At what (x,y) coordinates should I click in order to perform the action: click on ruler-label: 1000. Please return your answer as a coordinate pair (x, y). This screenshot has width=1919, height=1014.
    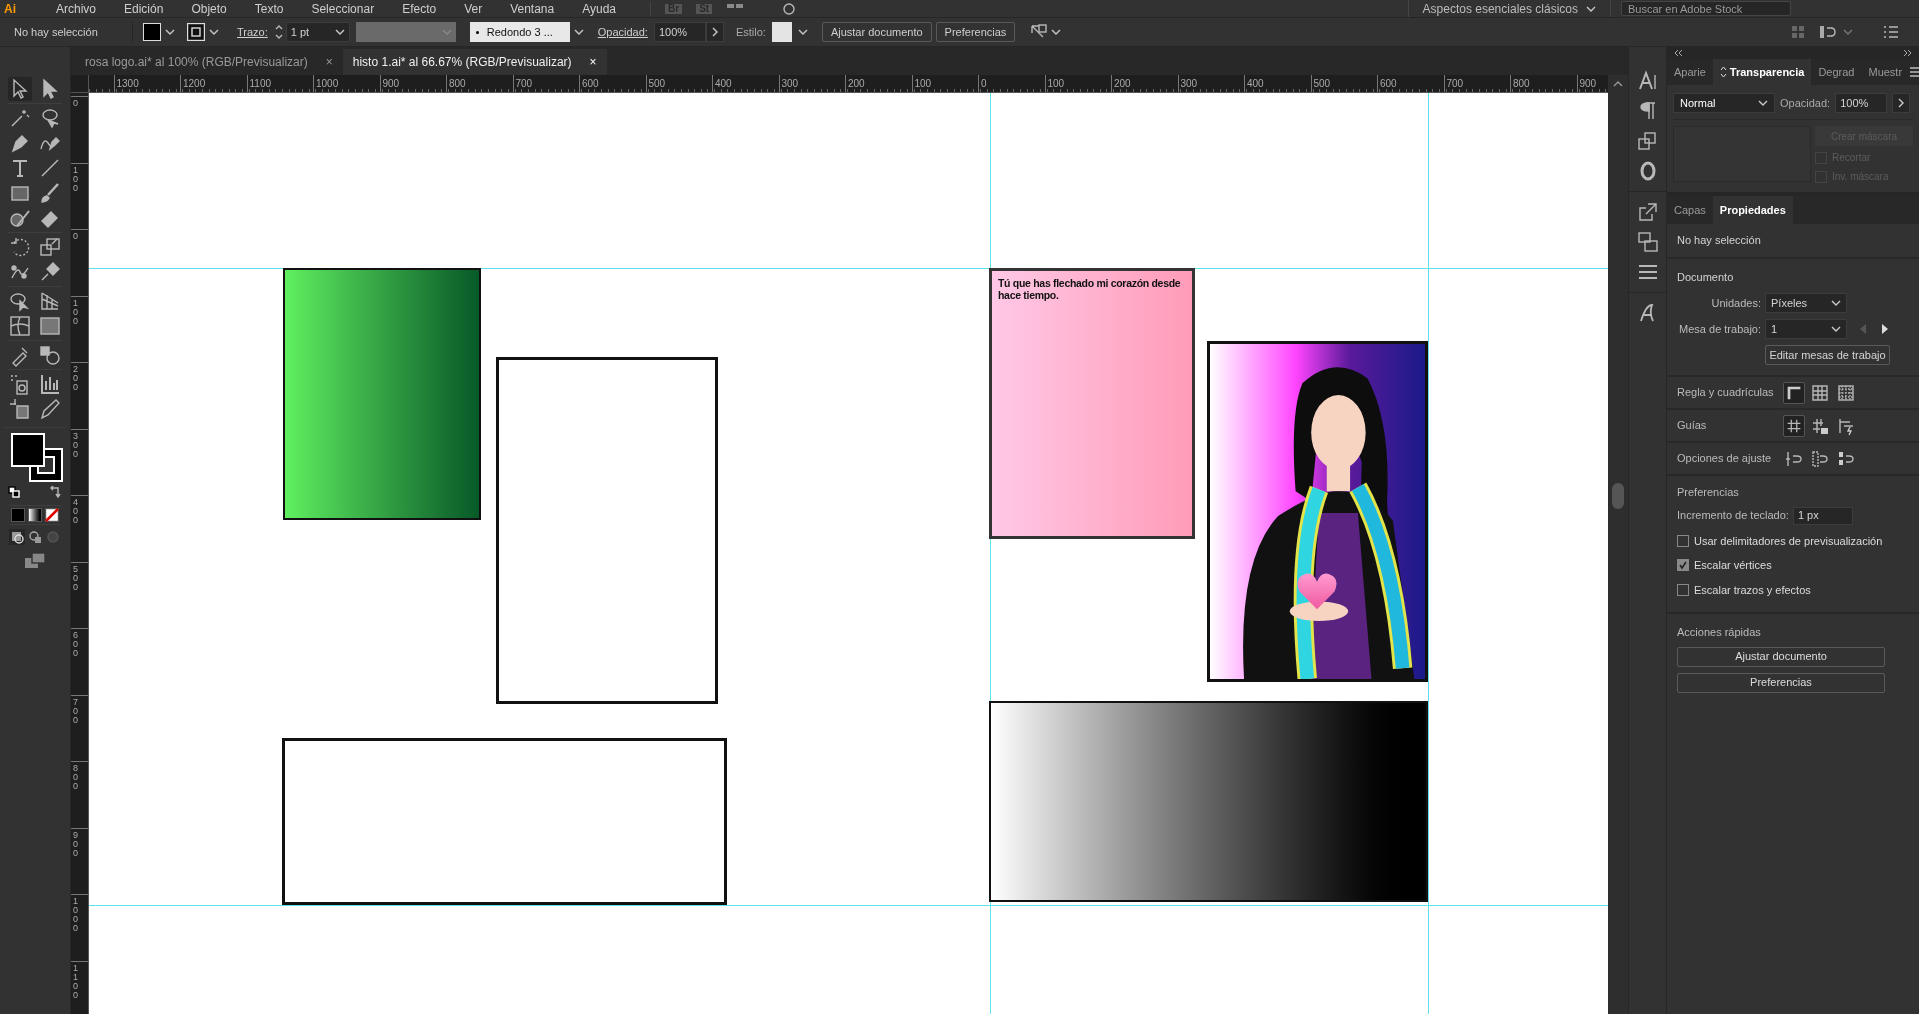
    Looking at the image, I should click on (327, 84).